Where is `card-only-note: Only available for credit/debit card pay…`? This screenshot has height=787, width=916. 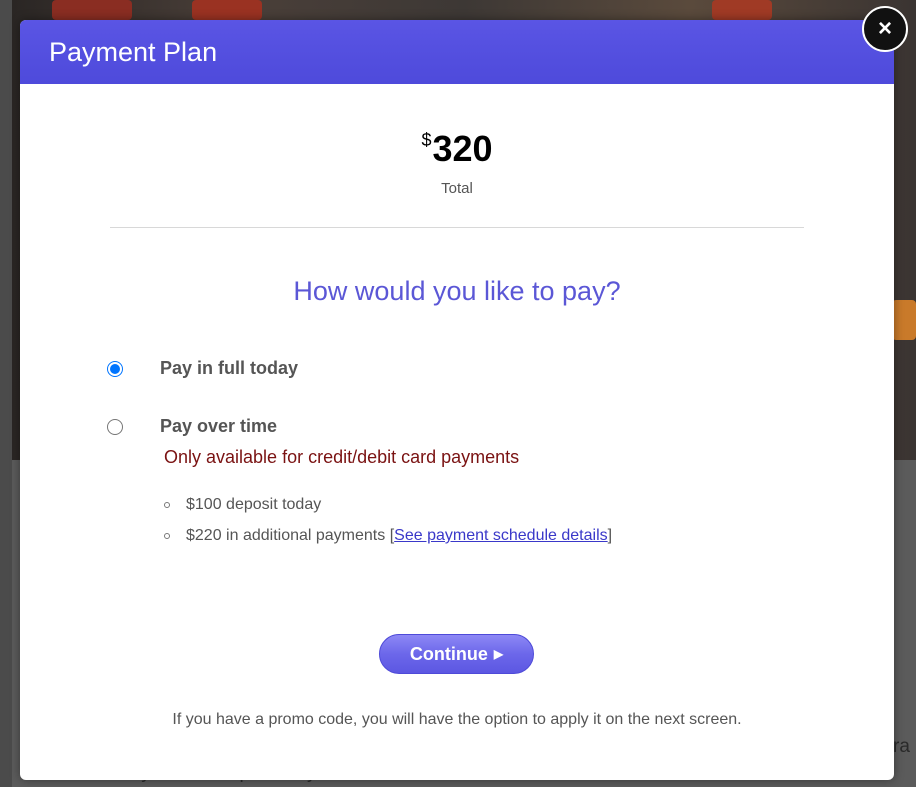
card-only-note: Only available for credit/debit card pay… is located at coordinates (342, 457).